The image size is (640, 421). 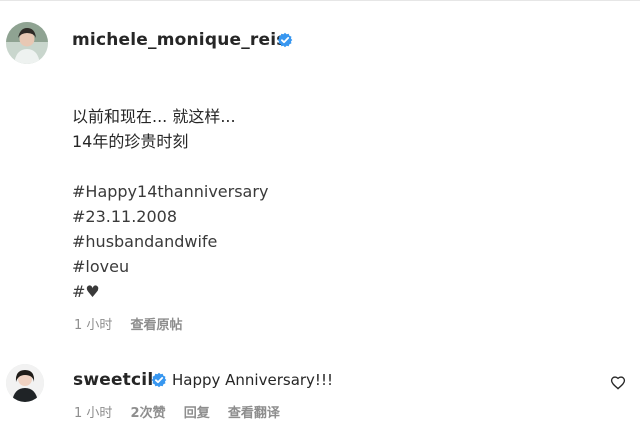 I want to click on heart-outline-icon, so click(x=618, y=383).